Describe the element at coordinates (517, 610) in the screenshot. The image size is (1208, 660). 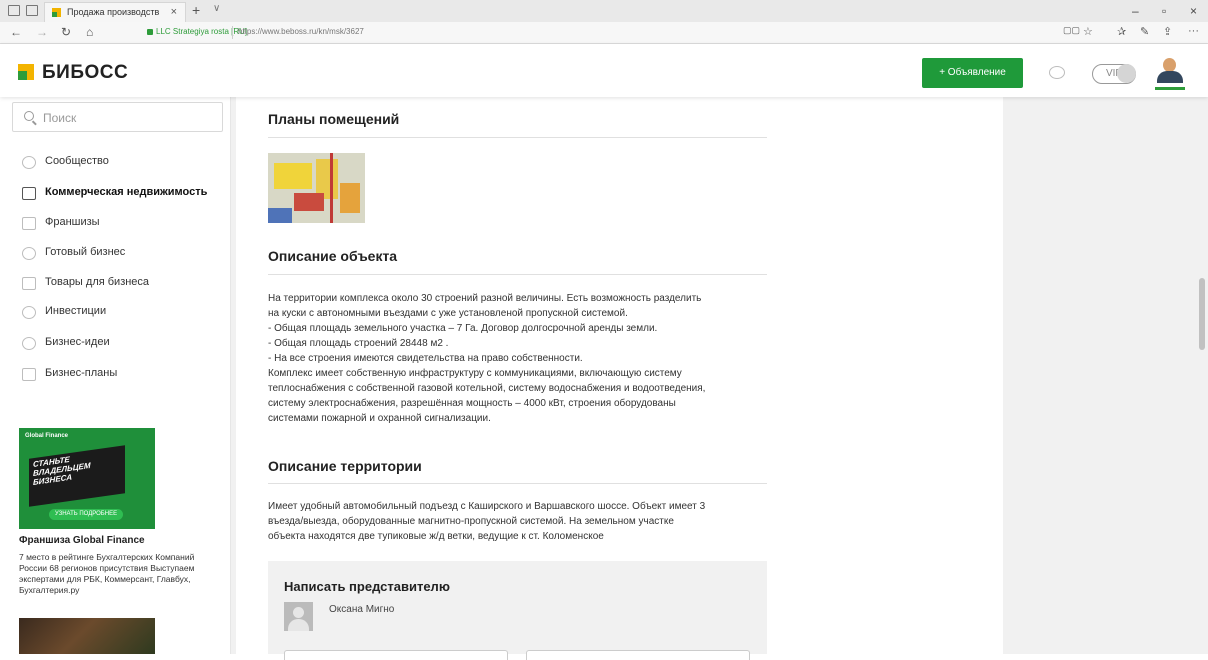
I see `contact-form: Написать представителю Оксана Мигно` at that location.